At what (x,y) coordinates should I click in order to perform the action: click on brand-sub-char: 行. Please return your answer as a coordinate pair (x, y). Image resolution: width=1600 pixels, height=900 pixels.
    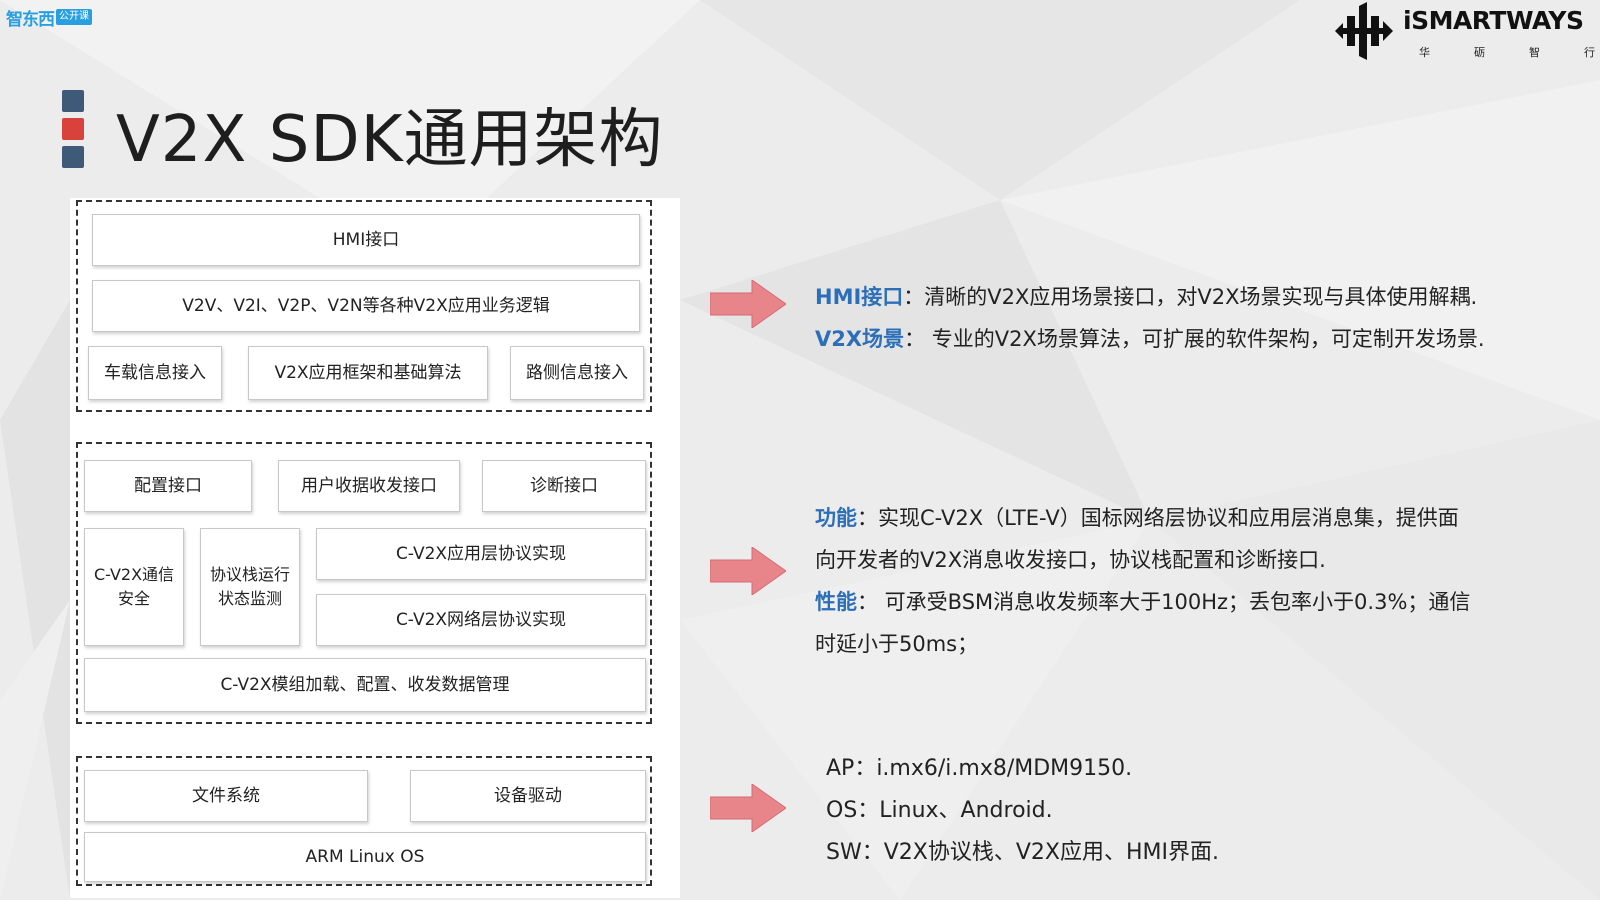
    Looking at the image, I should click on (1589, 52).